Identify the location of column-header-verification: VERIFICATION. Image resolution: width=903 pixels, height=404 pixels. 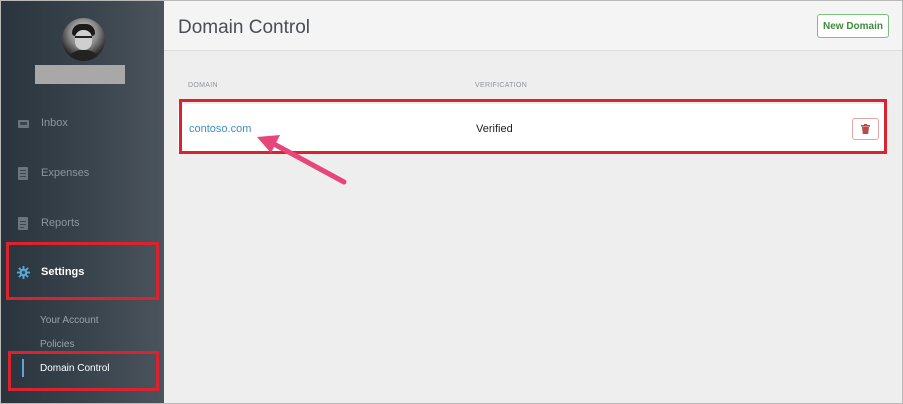
(501, 85).